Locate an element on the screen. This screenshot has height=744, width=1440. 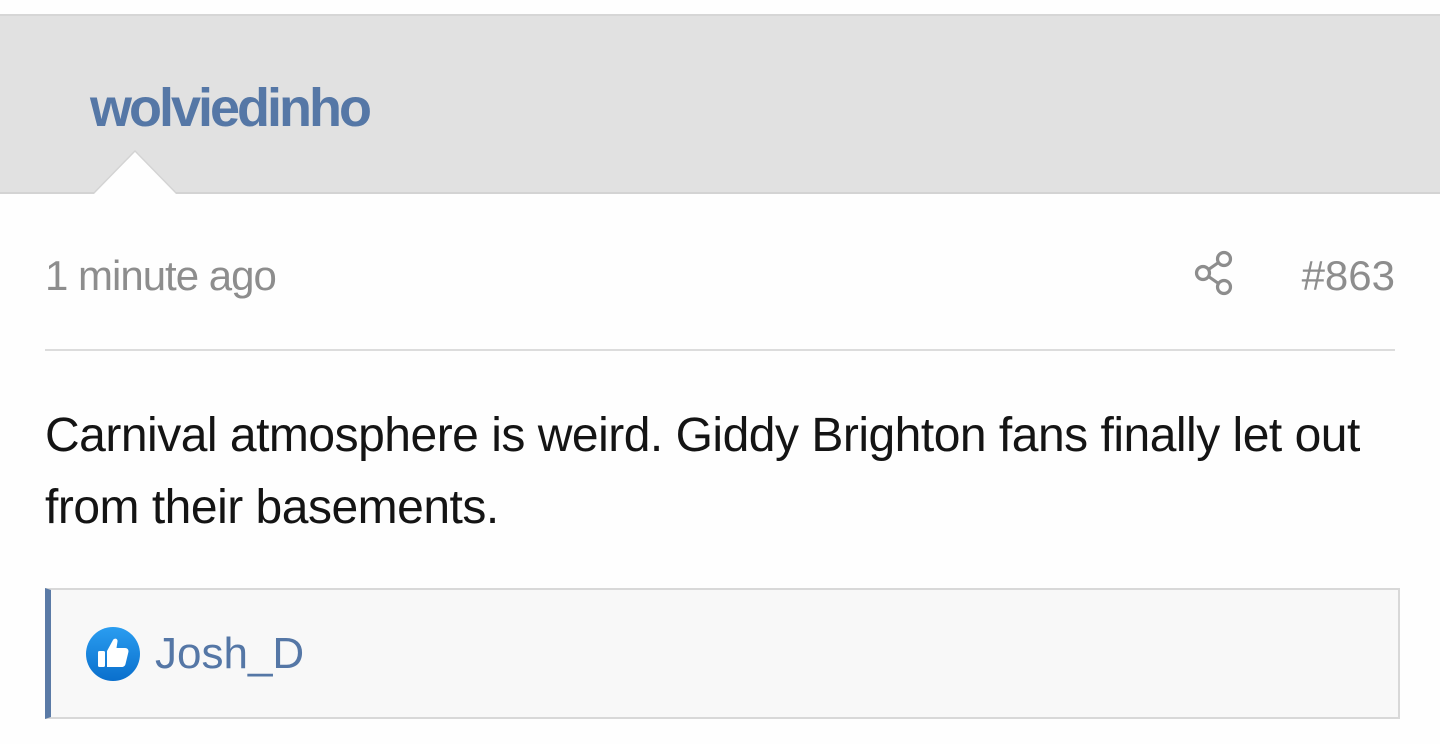
meta-divider is located at coordinates (720, 350).